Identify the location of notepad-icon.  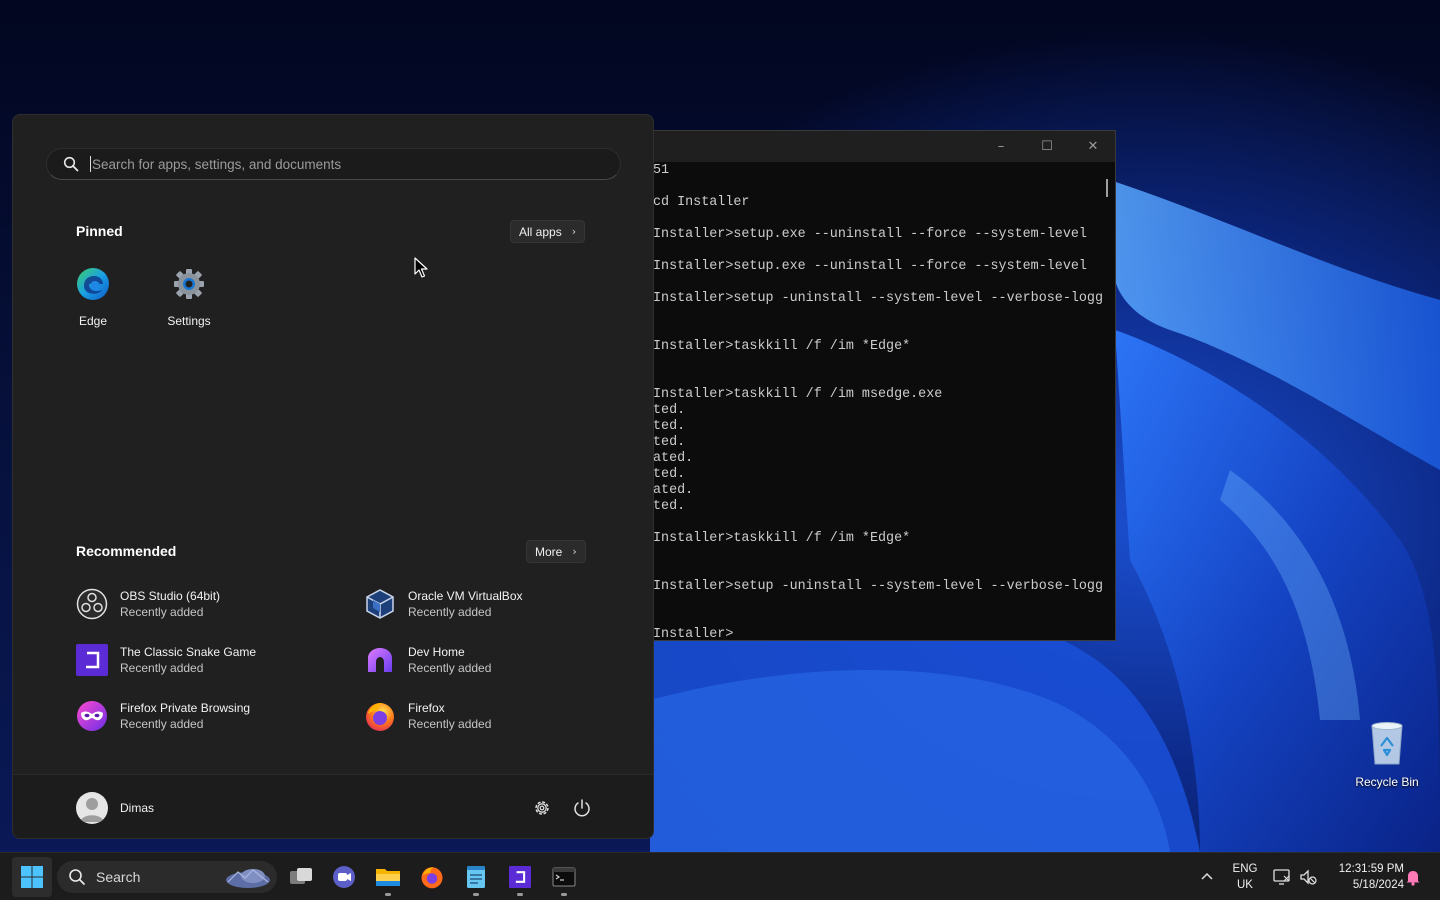
(476, 877).